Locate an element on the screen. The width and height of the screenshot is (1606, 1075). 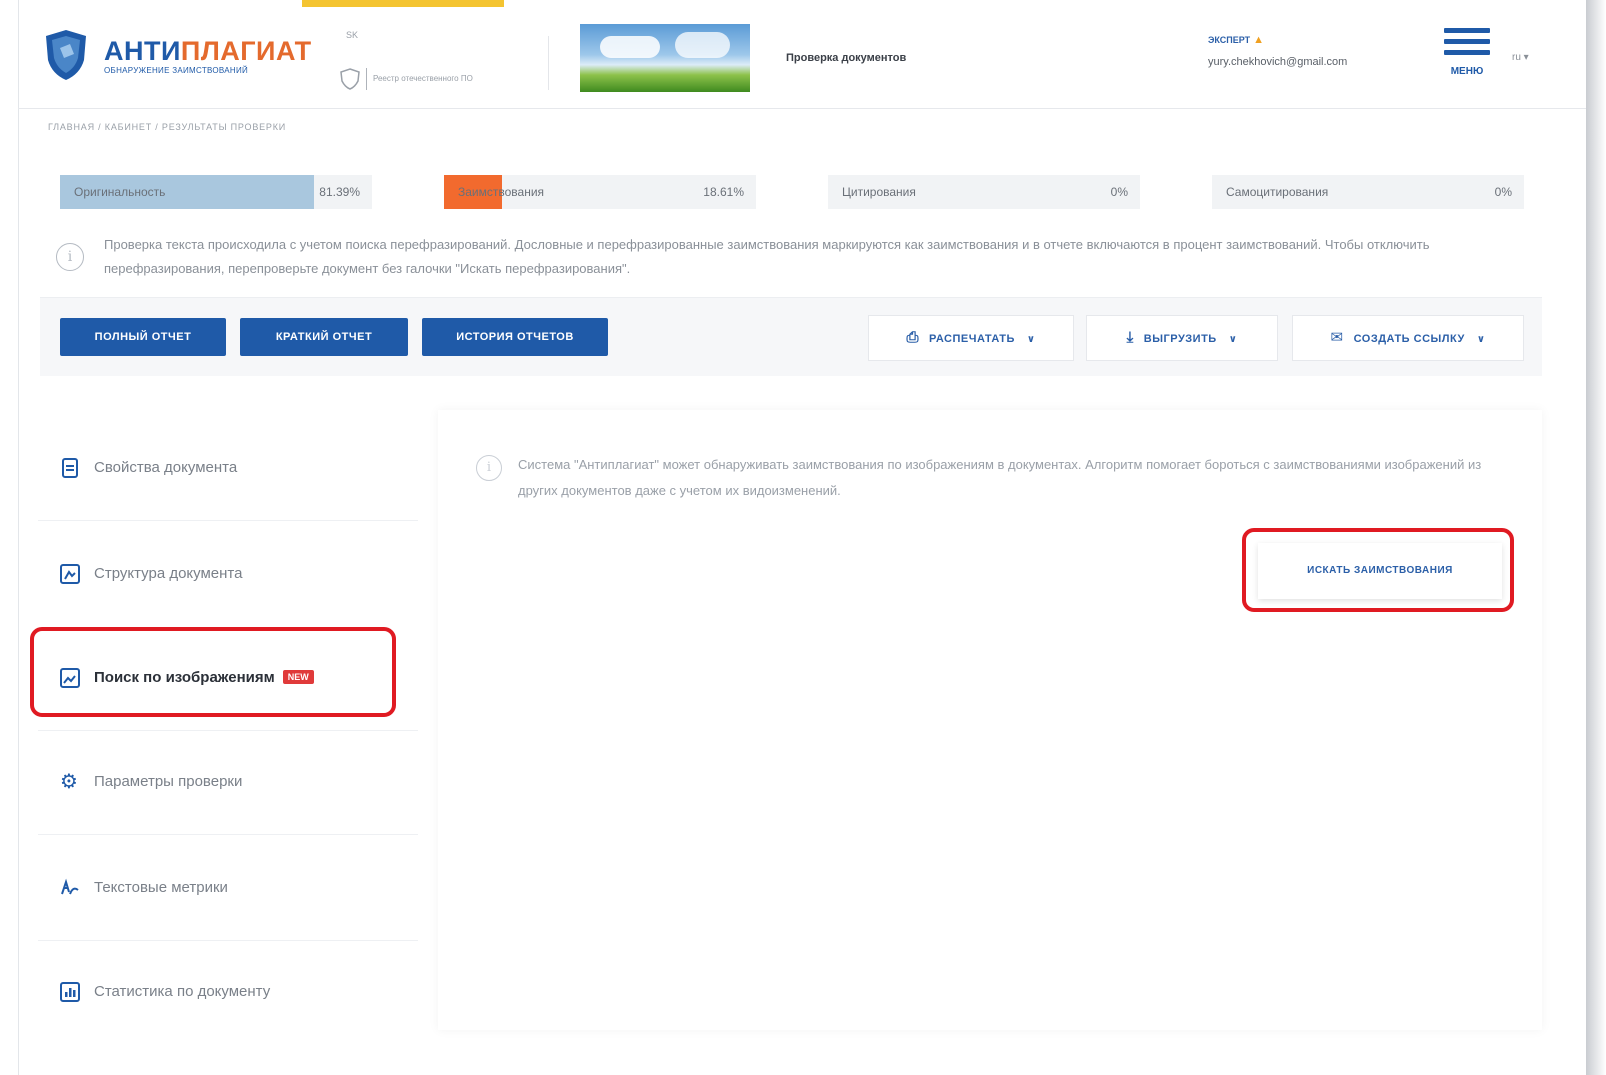
logo-title-part2: ПЛАГИАТ is located at coordinates (246, 51).